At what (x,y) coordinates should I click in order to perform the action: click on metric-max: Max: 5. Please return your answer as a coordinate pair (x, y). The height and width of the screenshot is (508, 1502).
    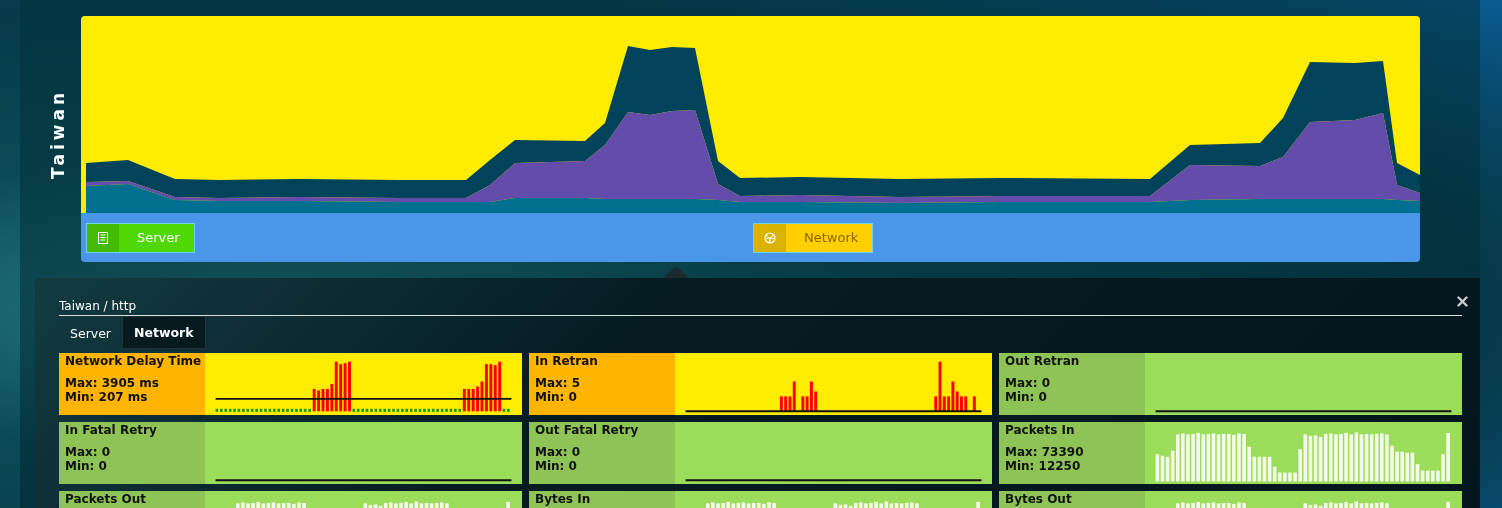
    Looking at the image, I should click on (558, 383).